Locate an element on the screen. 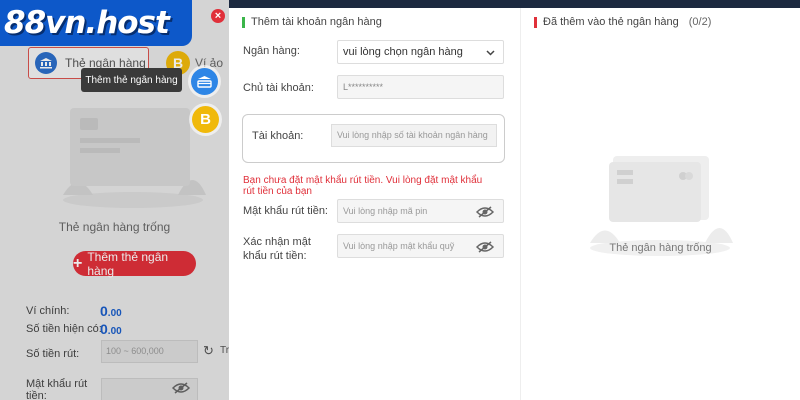 The height and width of the screenshot is (400, 800). brand-logo: 88vn.host is located at coordinates (96, 23).